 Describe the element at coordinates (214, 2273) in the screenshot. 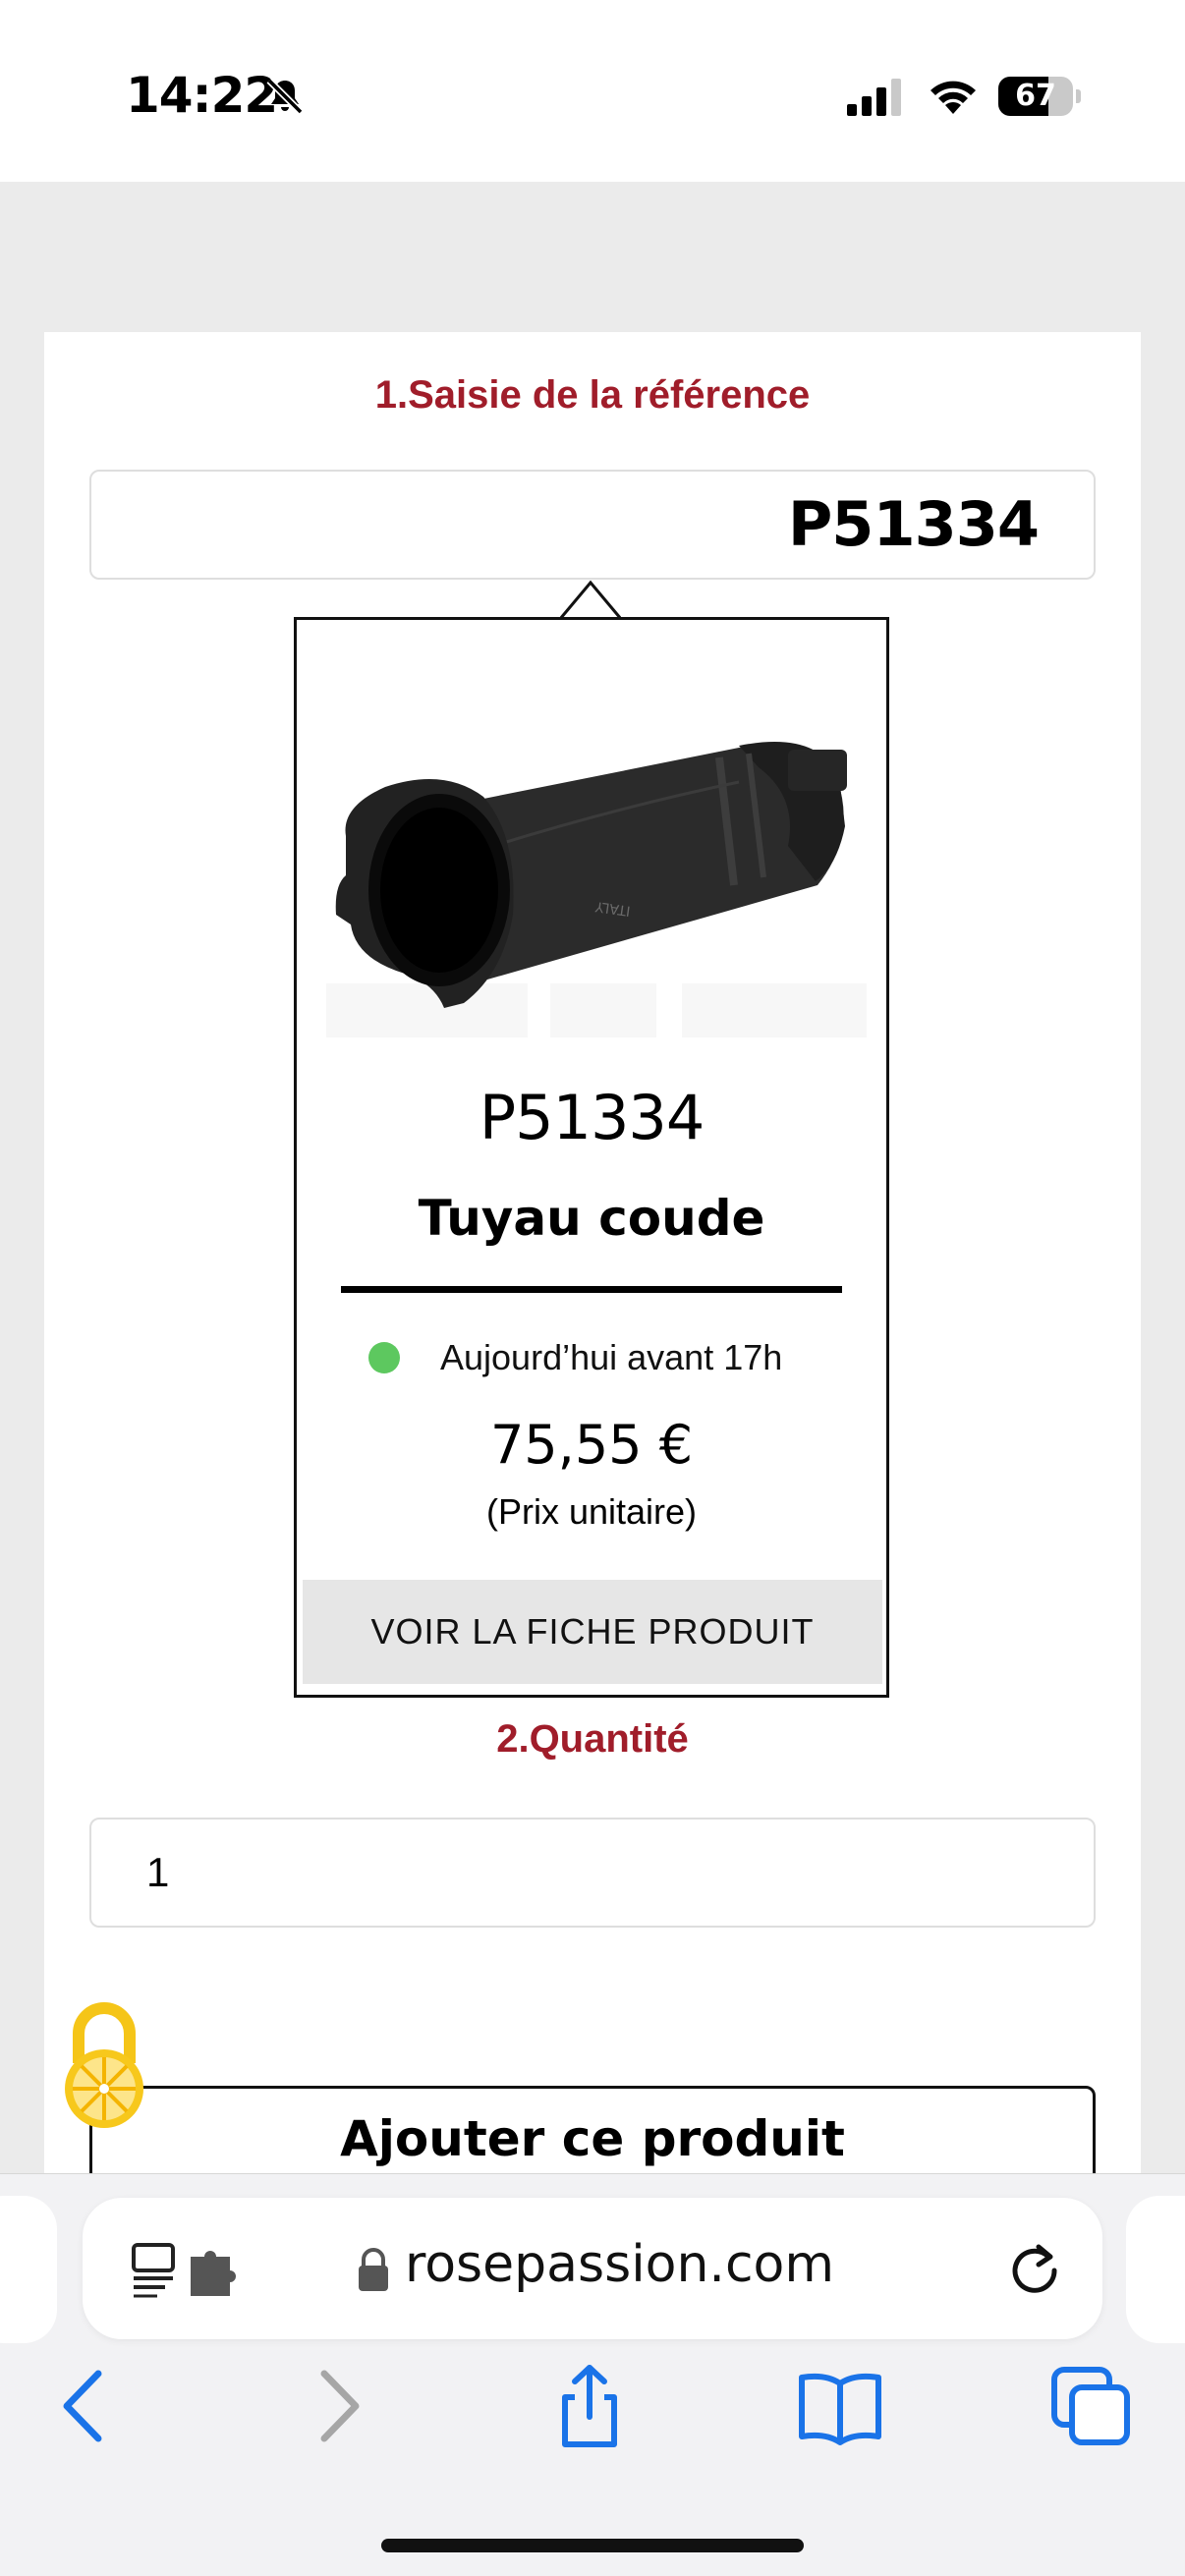

I see `extension-icon` at that location.